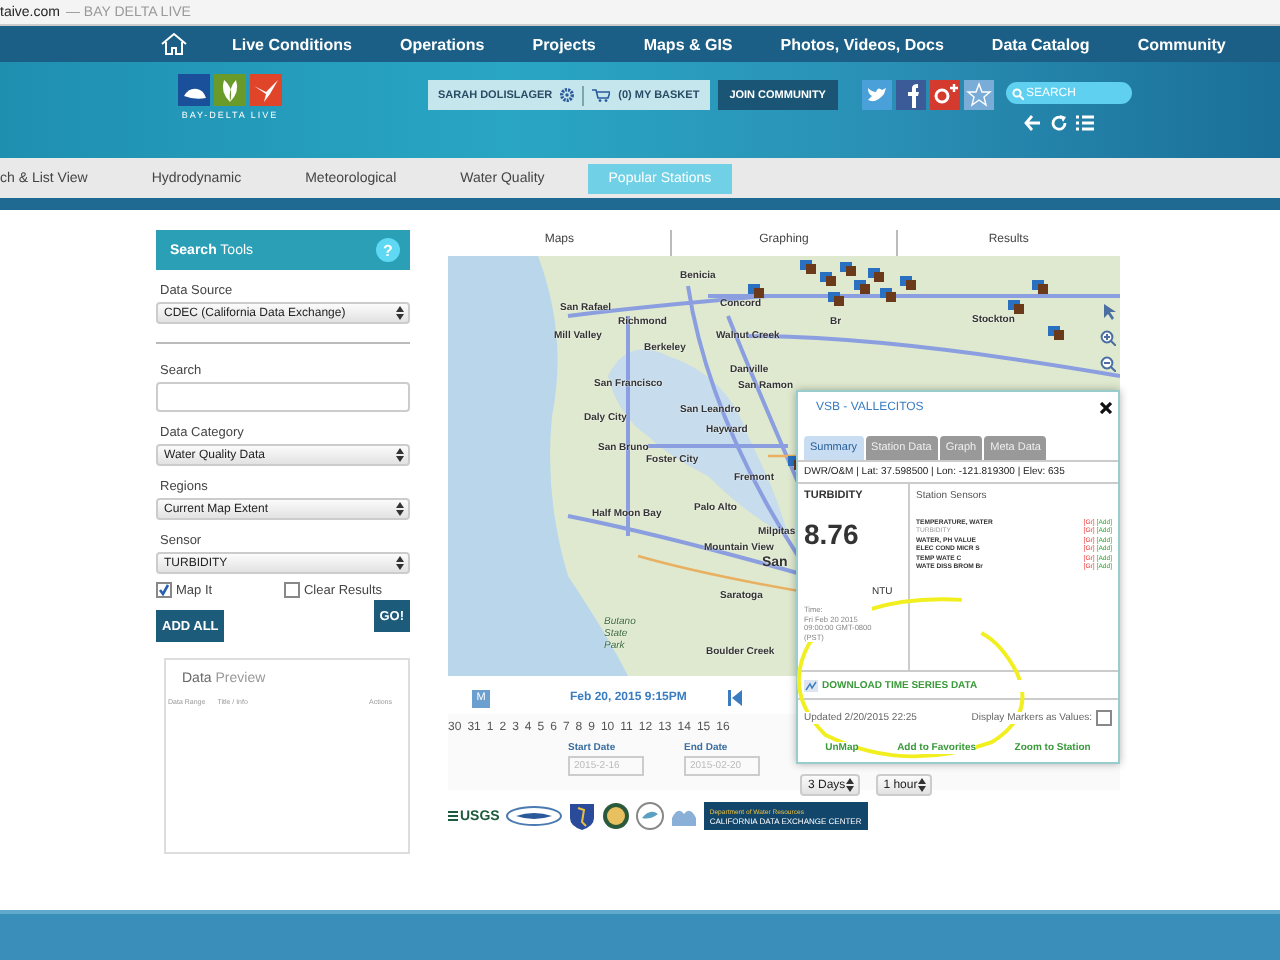 This screenshot has height=960, width=1280. Describe the element at coordinates (1108, 338) in the screenshot. I see `zoom-in-icon` at that location.